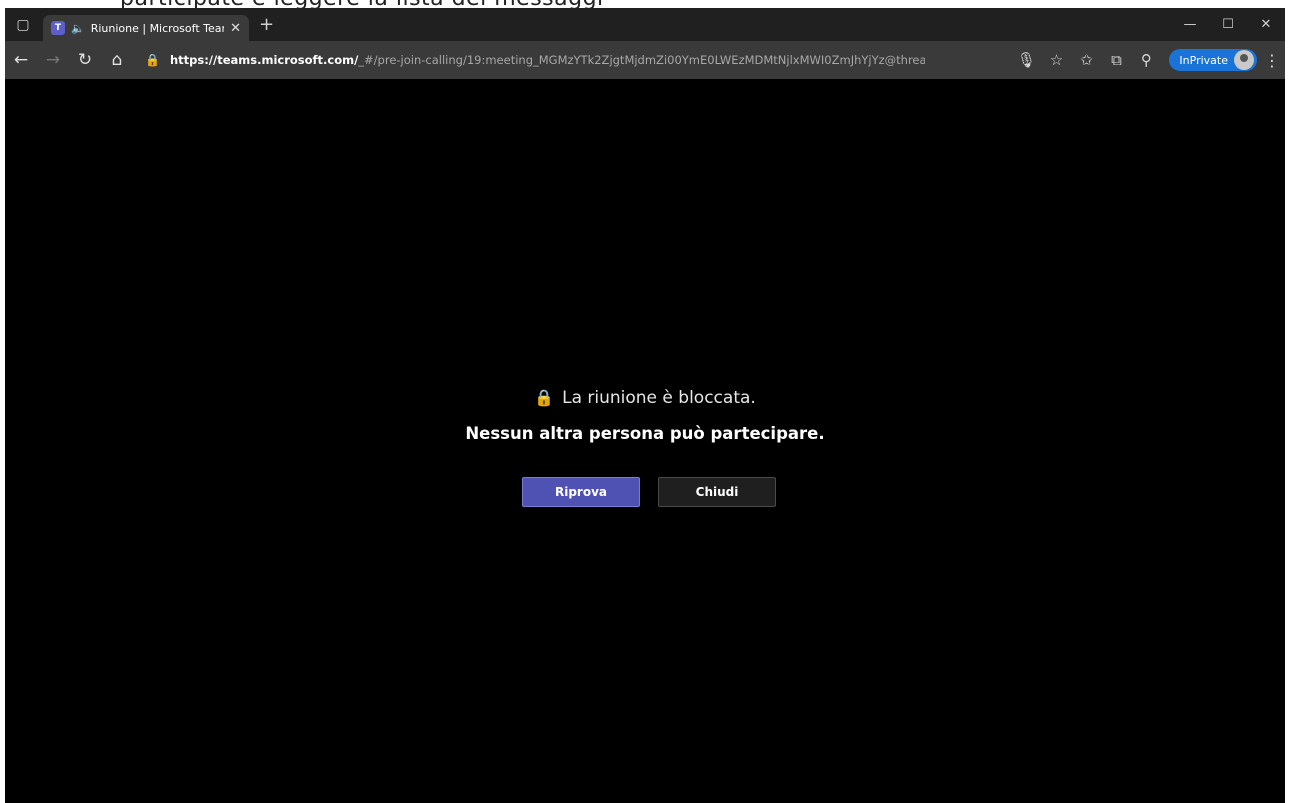  What do you see at coordinates (717, 492) in the screenshot?
I see `close-button: Chiudi` at bounding box center [717, 492].